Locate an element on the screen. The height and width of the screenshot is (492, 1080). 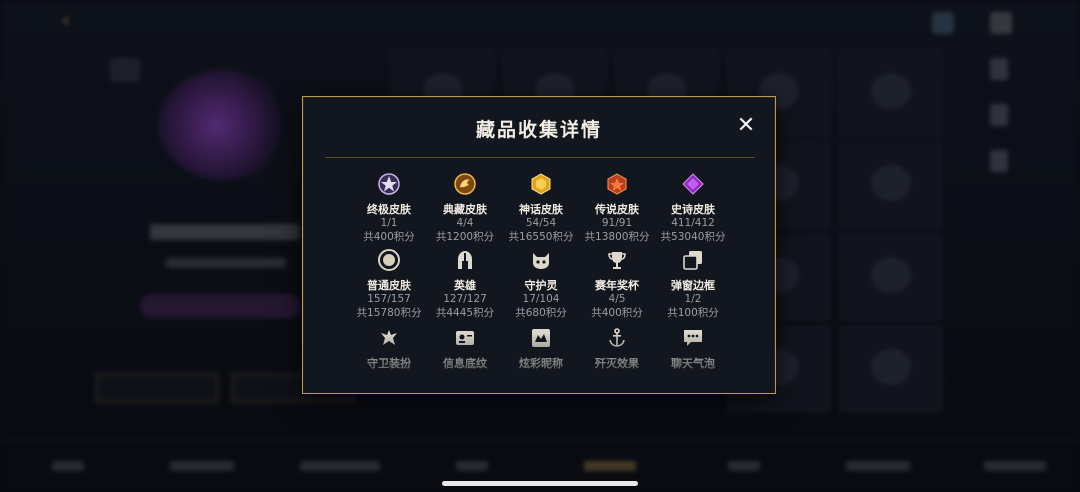
item-points: 共680积分 is located at coordinates (541, 313).